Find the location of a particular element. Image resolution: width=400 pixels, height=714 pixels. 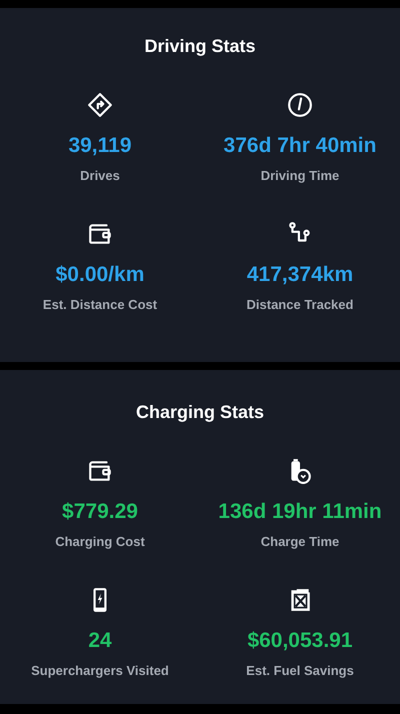

stat-label: Charge Time is located at coordinates (300, 541).